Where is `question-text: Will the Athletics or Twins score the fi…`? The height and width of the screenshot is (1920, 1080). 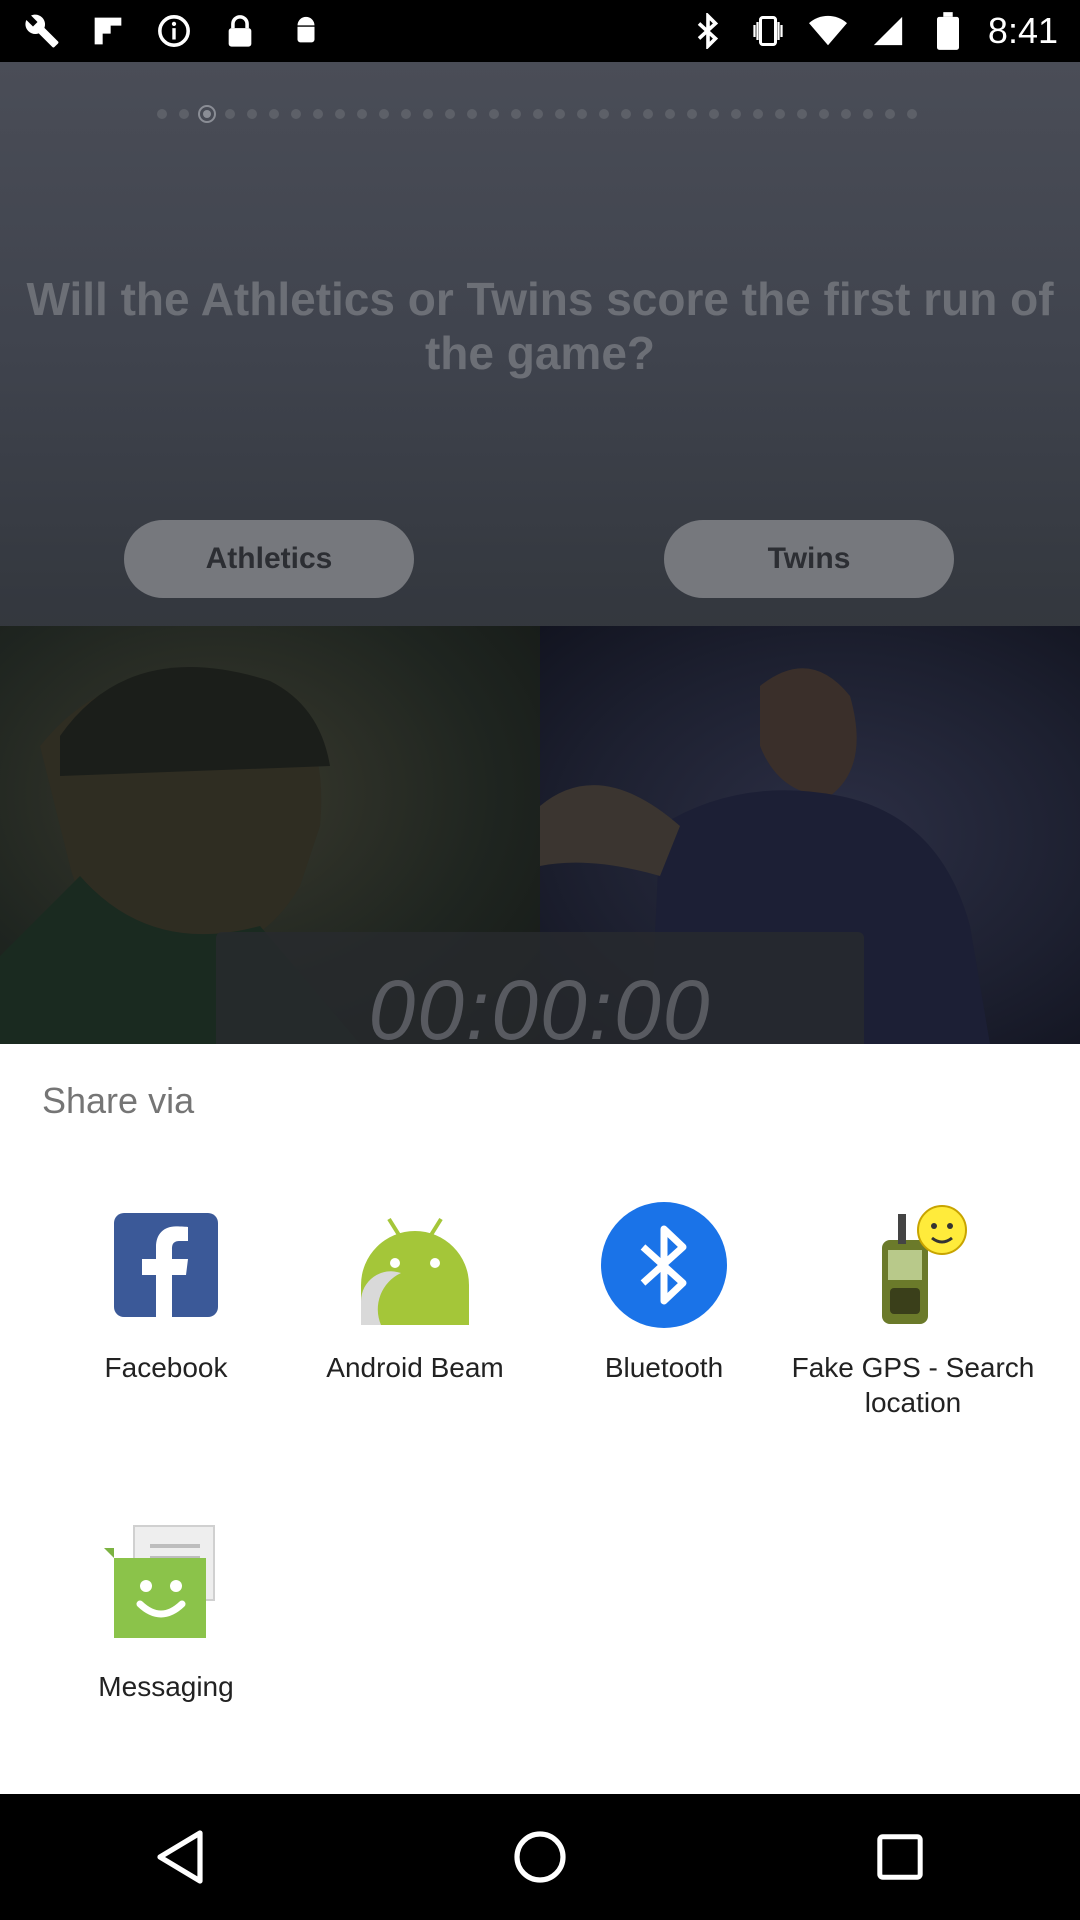
question-text: Will the Athletics or Twins score the fi… is located at coordinates (540, 326).